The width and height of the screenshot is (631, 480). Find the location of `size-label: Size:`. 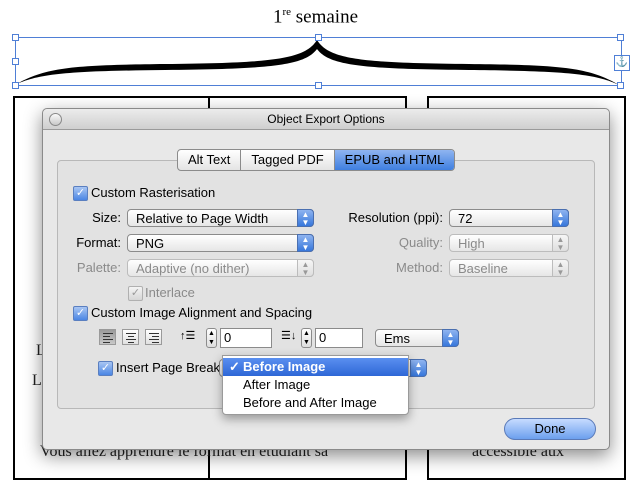

size-label: Size: is located at coordinates (106, 217).